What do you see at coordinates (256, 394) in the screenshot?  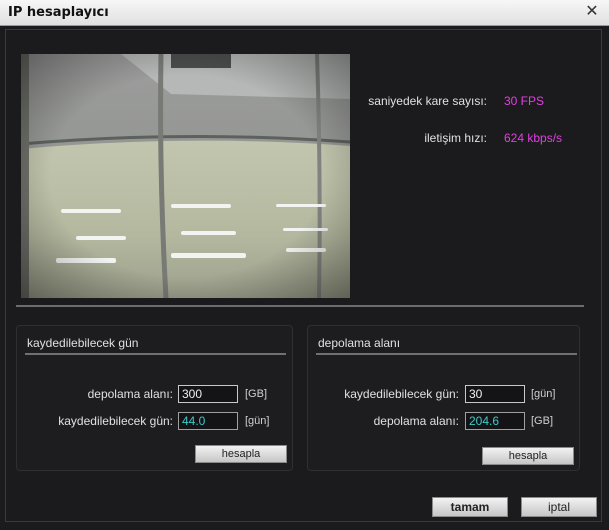 I see `storage-unit: [GB]` at bounding box center [256, 394].